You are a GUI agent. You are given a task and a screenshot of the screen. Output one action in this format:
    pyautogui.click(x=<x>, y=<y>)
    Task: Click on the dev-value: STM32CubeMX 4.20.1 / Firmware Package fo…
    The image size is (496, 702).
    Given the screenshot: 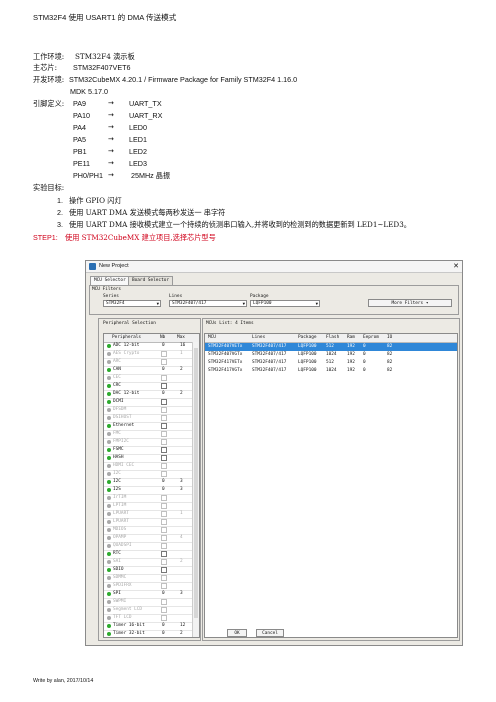 What is the action you would take?
    pyautogui.click(x=183, y=79)
    